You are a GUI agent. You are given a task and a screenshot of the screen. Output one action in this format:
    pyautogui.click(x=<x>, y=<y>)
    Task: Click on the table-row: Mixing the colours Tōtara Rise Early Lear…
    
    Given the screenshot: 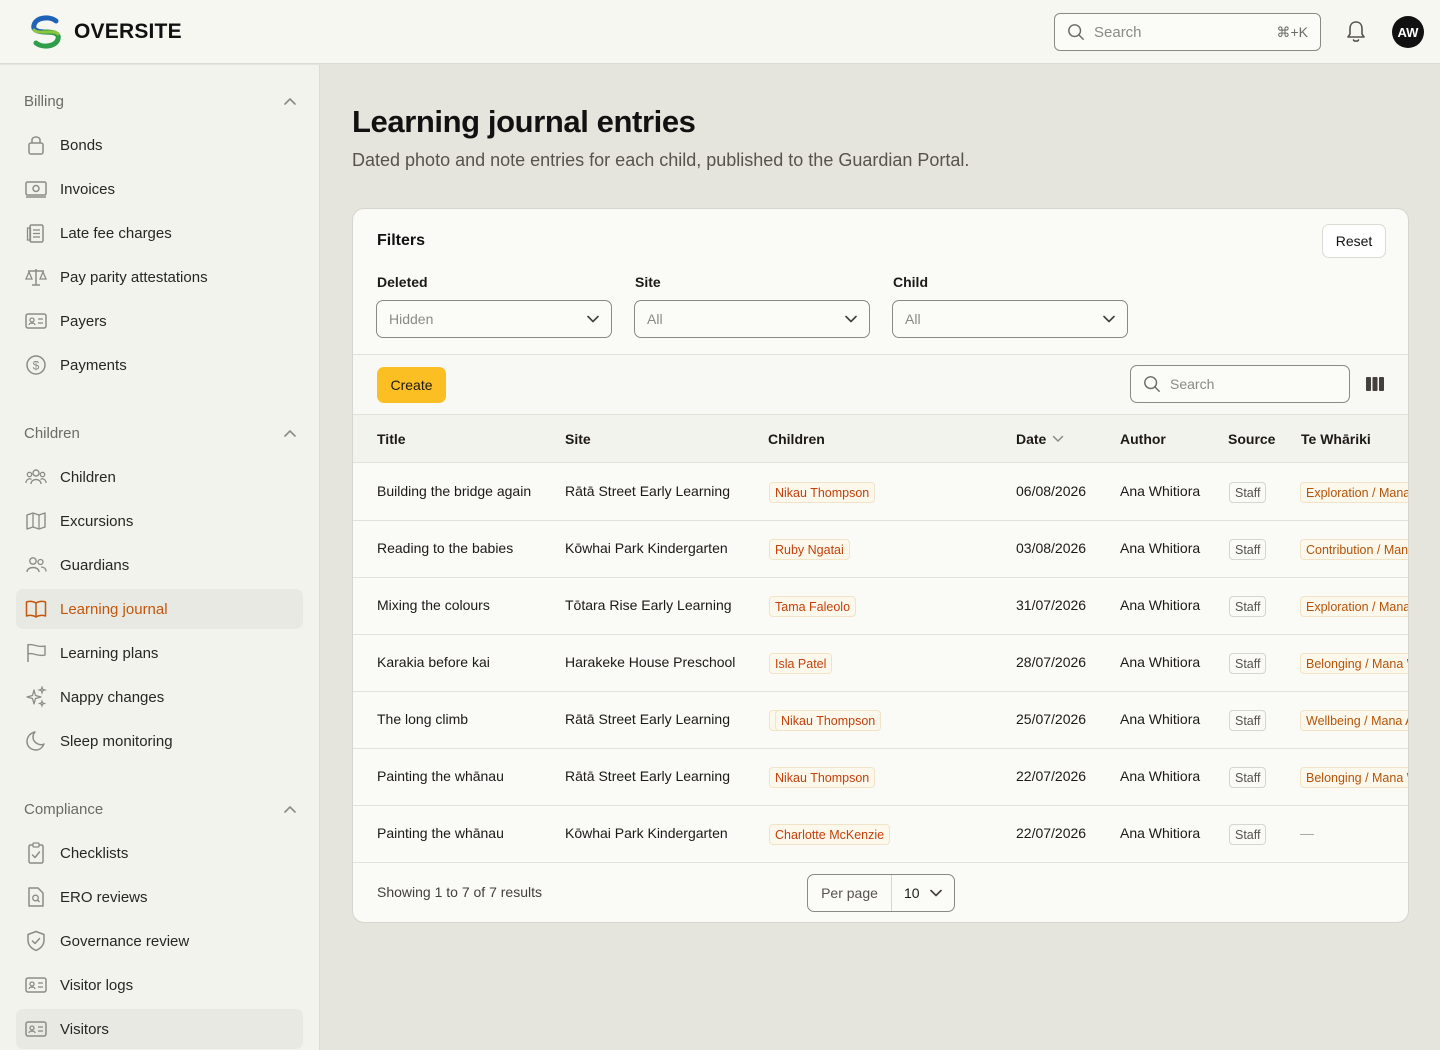 What is the action you would take?
    pyautogui.click(x=880, y=606)
    